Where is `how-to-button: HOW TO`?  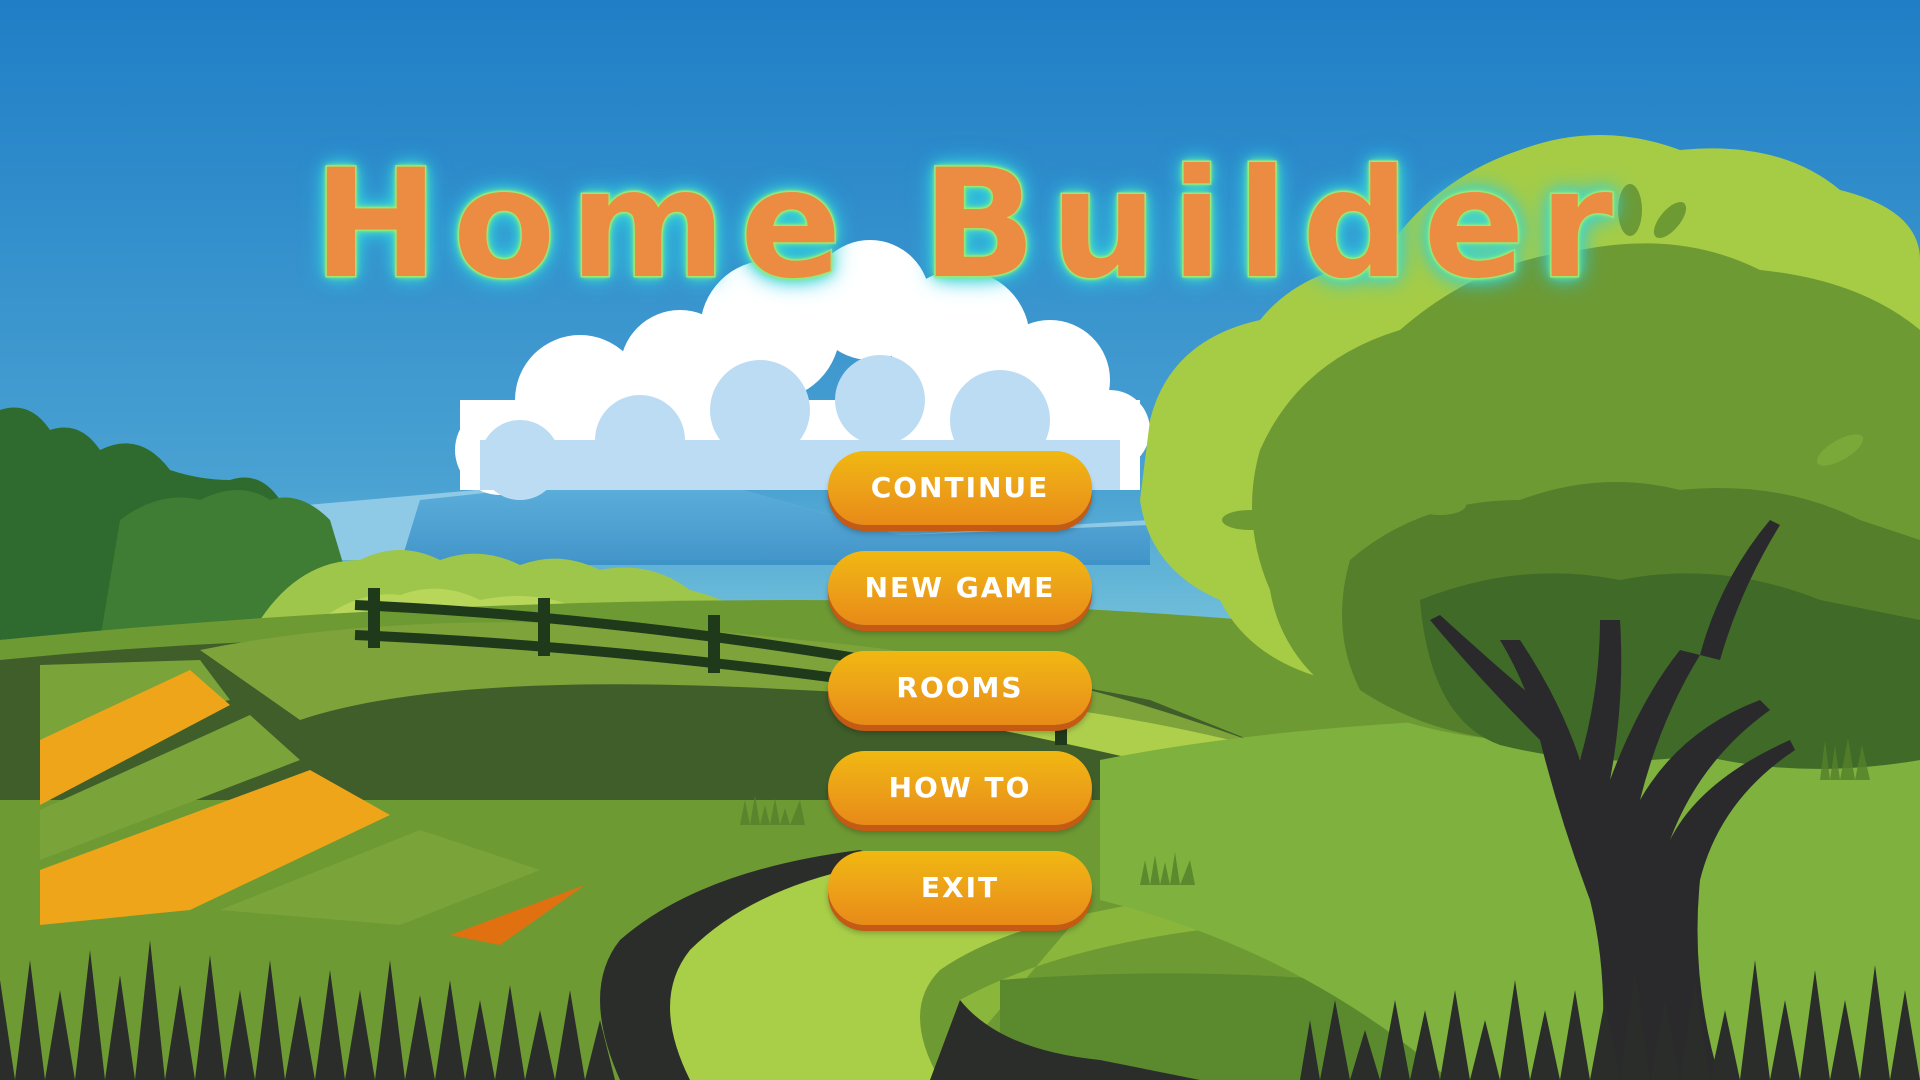
how-to-button: HOW TO is located at coordinates (960, 788).